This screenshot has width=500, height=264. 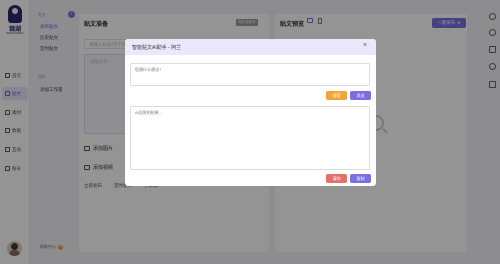 I want to click on copy-button: 复制, so click(x=360, y=178).